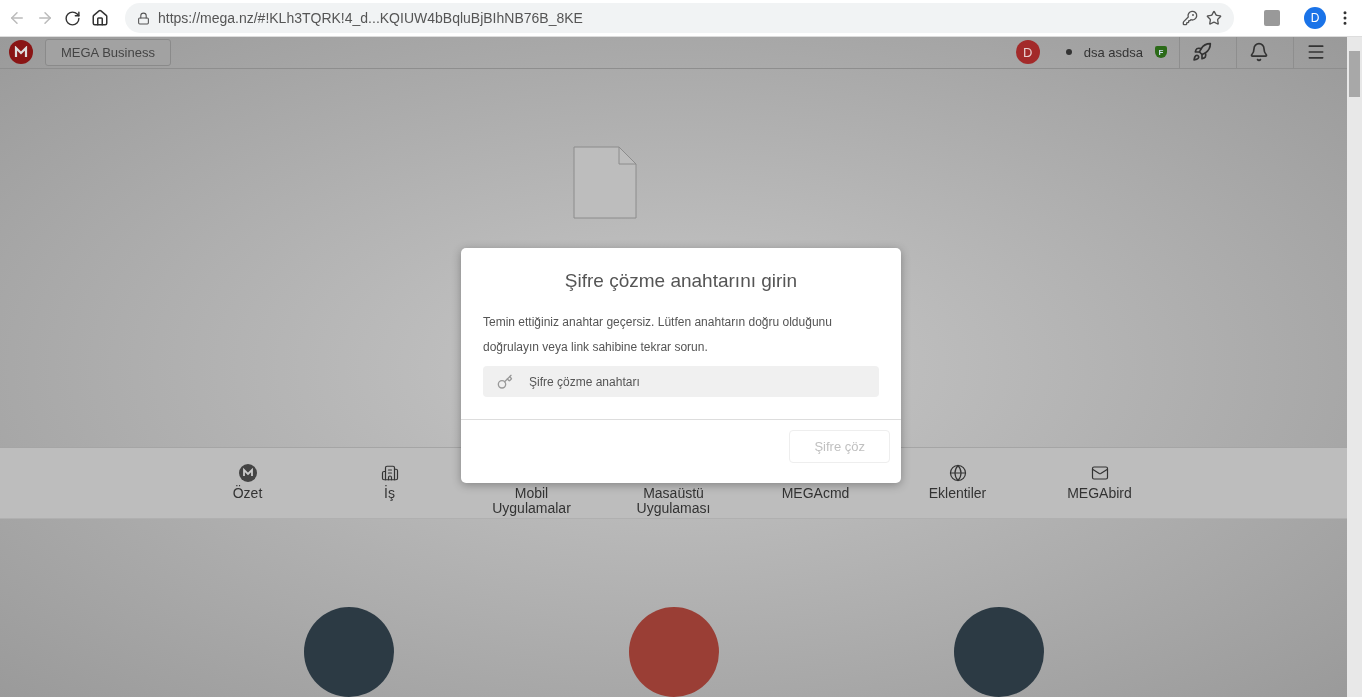 This screenshot has height=697, width=1362. I want to click on username: dsa asdsa, so click(1113, 52).